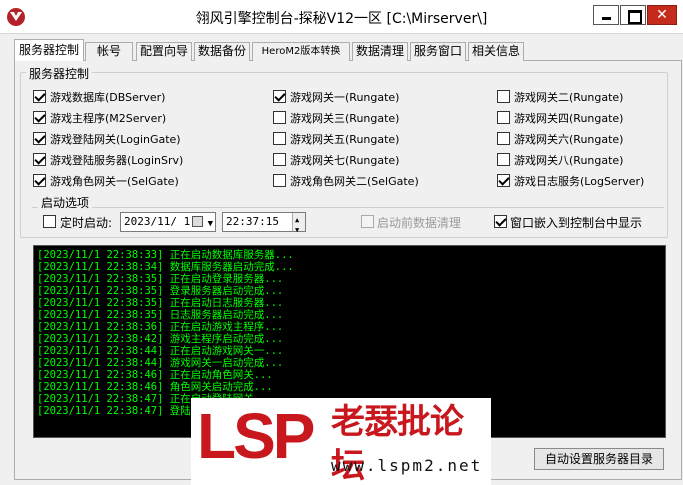  What do you see at coordinates (252, 221) in the screenshot?
I see `time-value: 22:37:15` at bounding box center [252, 221].